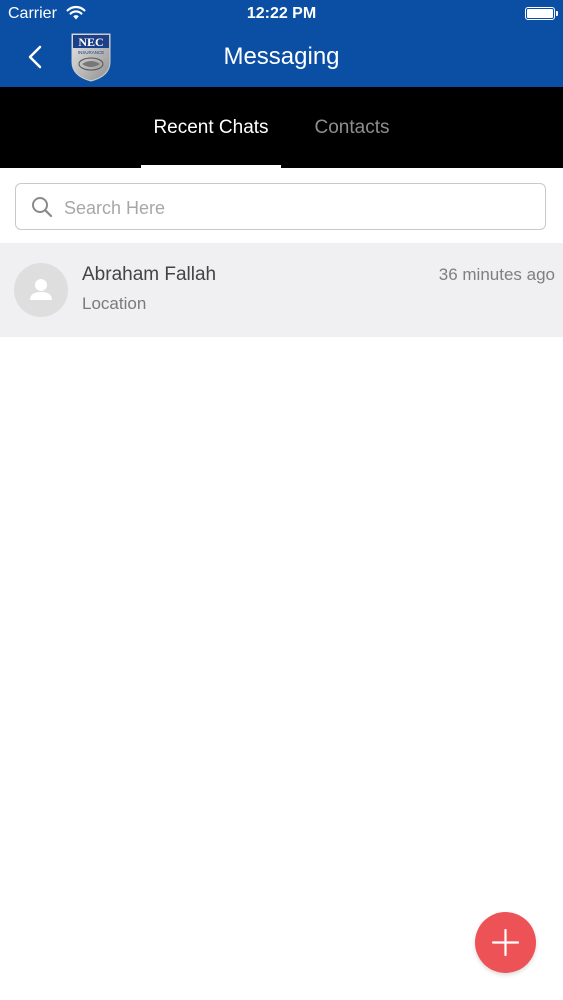 The width and height of the screenshot is (563, 1000). Describe the element at coordinates (541, 13) in the screenshot. I see `battery-icon` at that location.